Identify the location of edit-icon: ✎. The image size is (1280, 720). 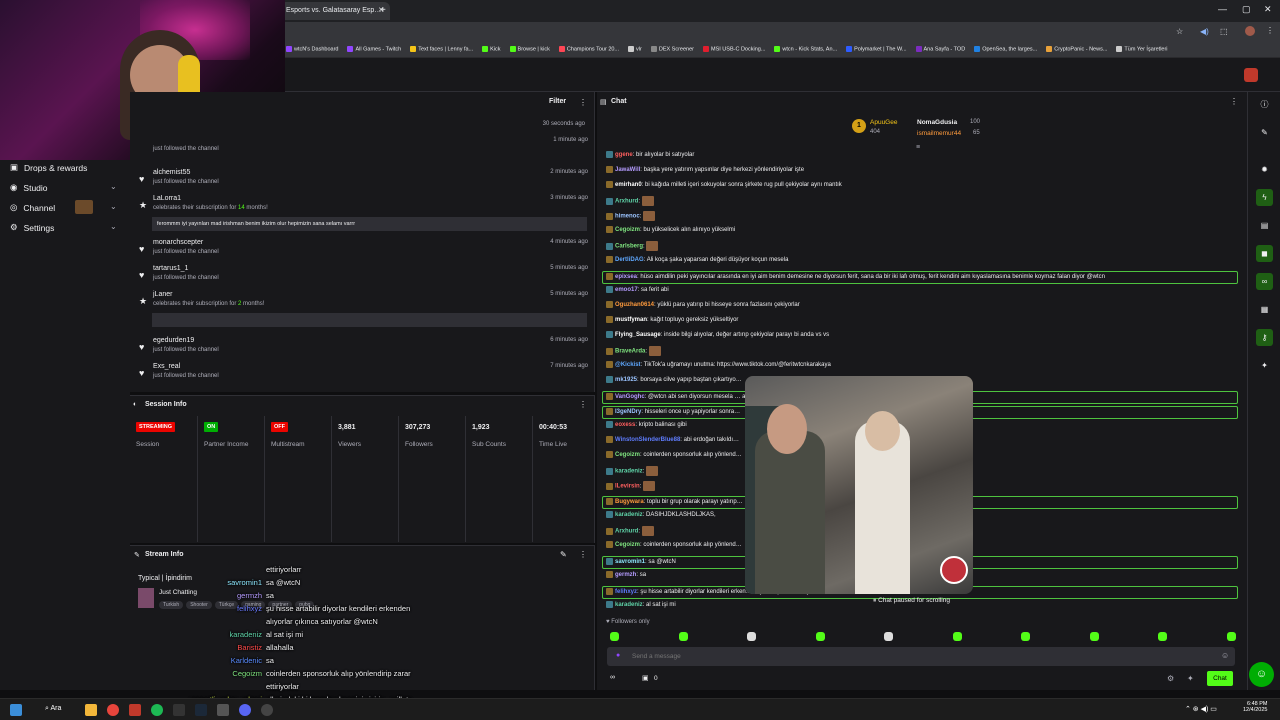
(563, 554).